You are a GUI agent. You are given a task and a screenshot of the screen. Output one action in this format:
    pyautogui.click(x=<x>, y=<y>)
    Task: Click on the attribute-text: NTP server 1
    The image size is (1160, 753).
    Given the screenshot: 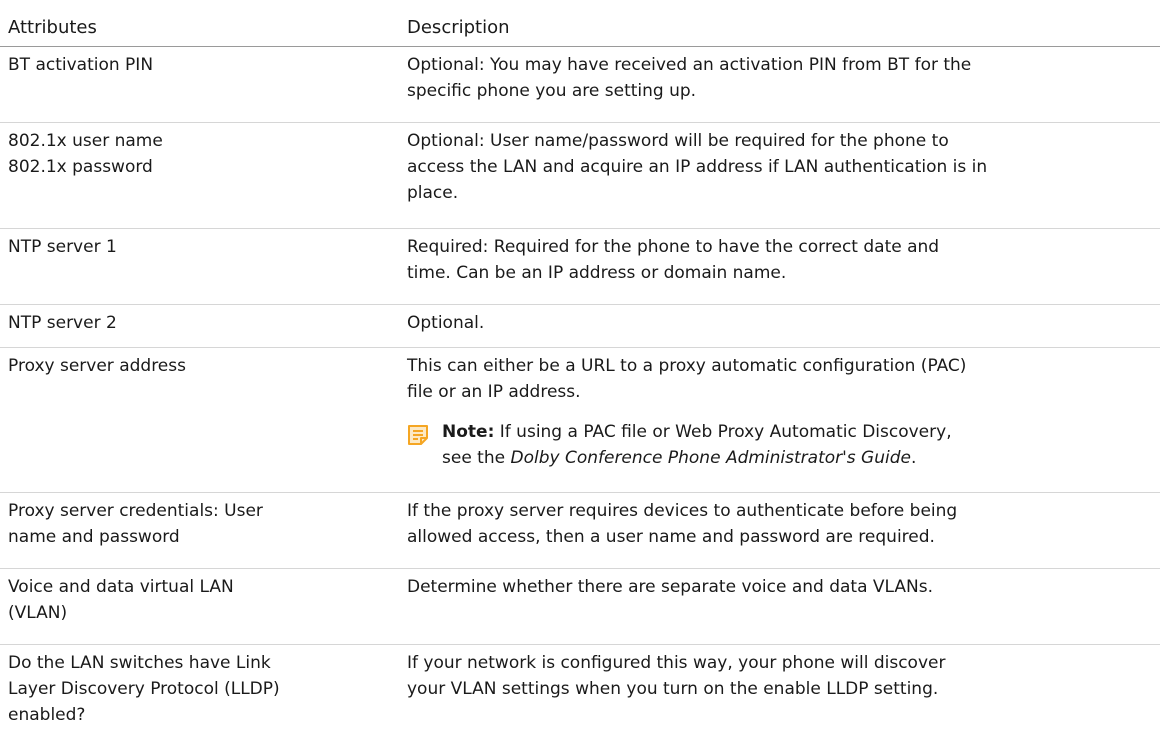 What is the action you would take?
    pyautogui.click(x=62, y=247)
    